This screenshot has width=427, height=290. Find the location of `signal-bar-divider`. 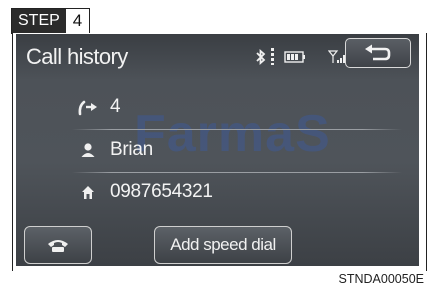

signal-bar-divider is located at coordinates (272, 56).